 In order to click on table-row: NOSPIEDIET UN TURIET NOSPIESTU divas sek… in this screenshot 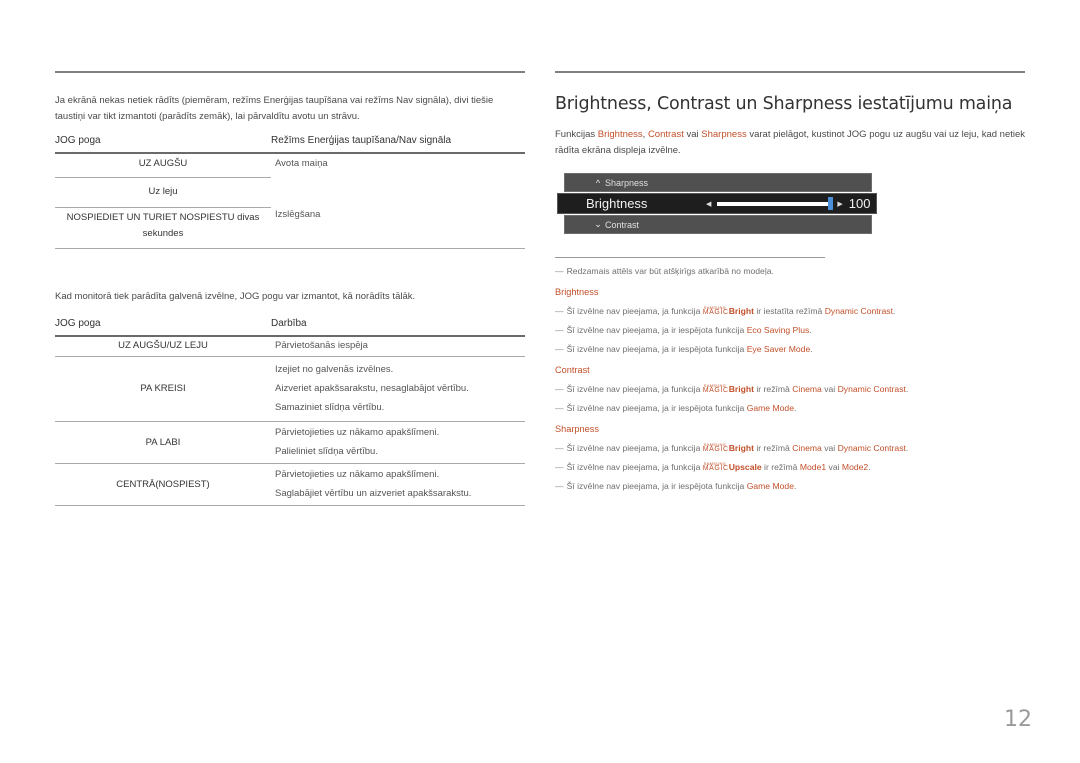, I will do `click(290, 228)`.